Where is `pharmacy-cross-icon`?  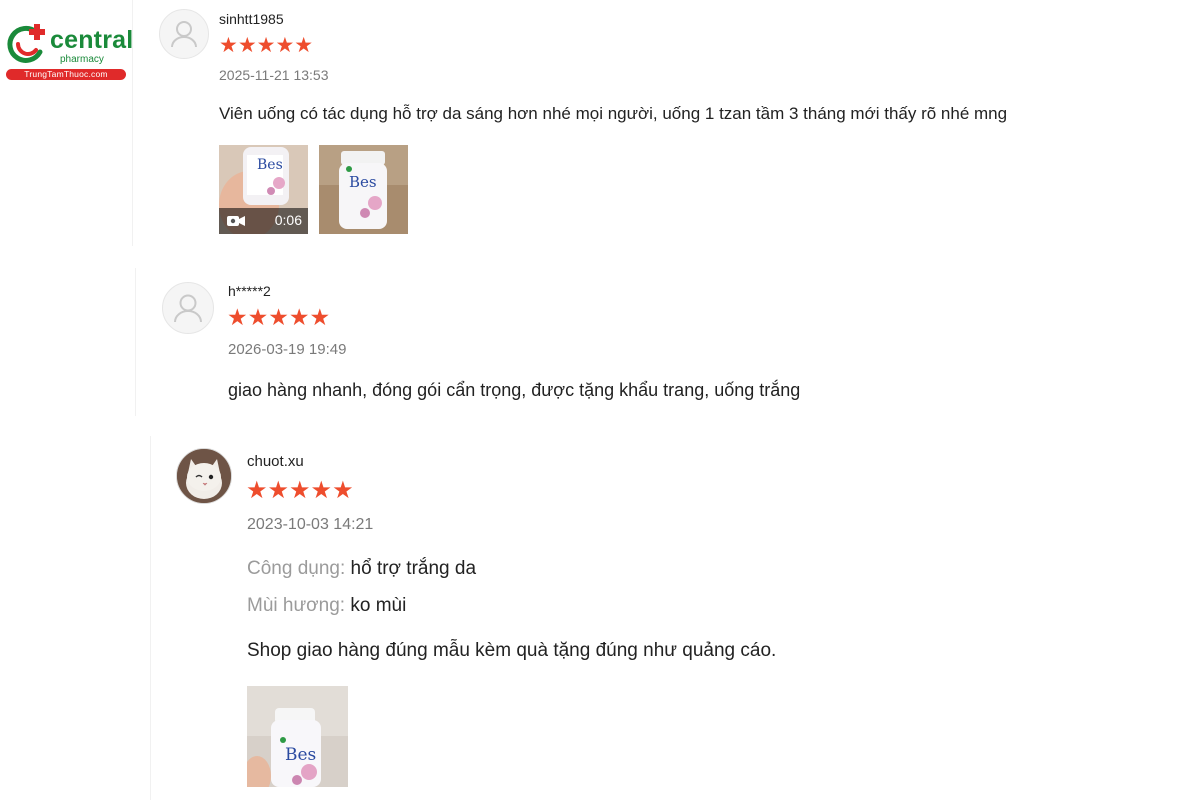 pharmacy-cross-icon is located at coordinates (28, 44).